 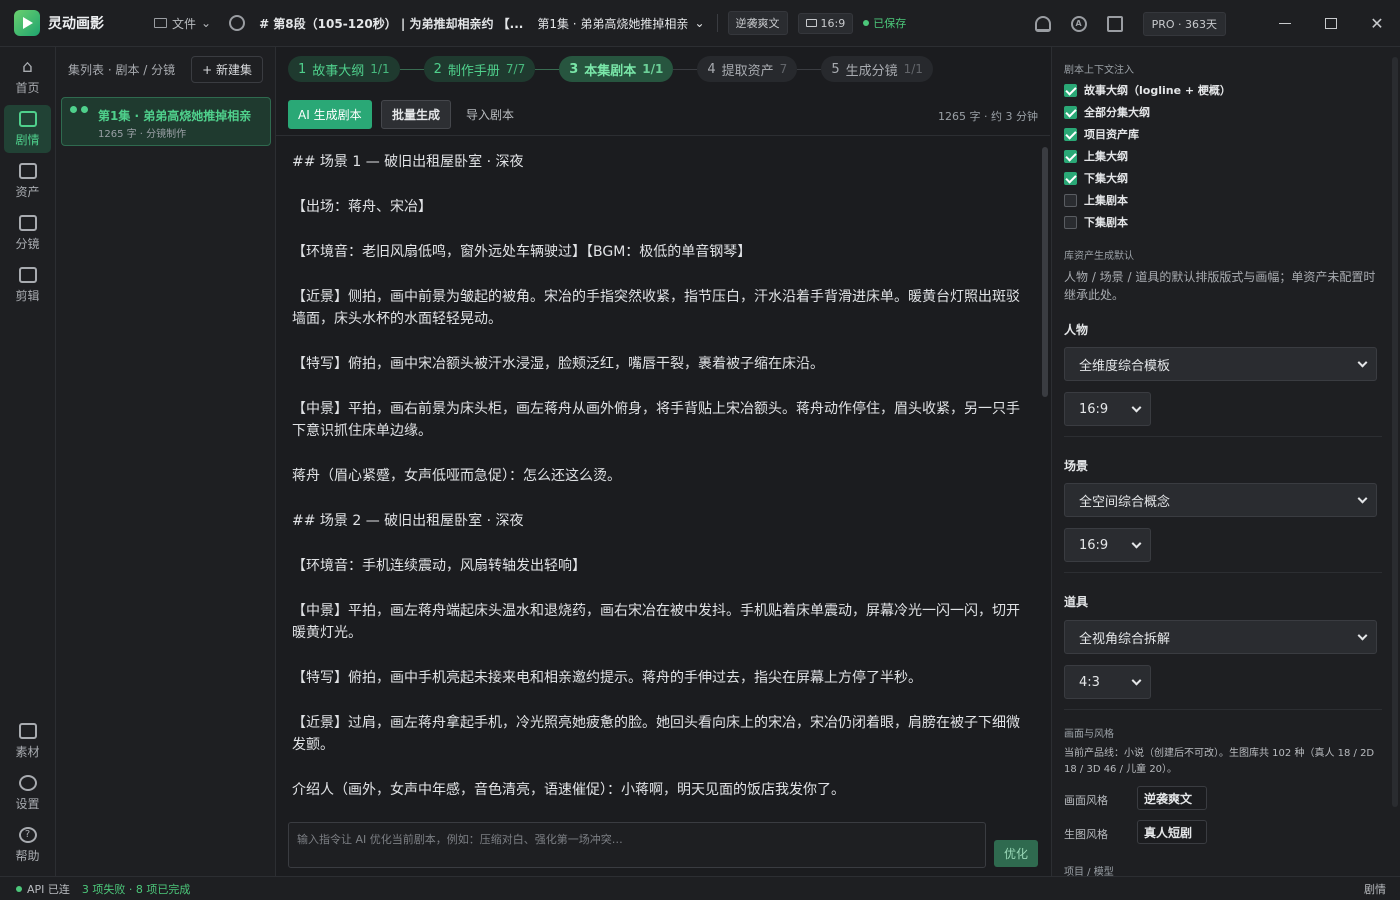 I want to click on import-script-button: 导入剧本, so click(x=490, y=114).